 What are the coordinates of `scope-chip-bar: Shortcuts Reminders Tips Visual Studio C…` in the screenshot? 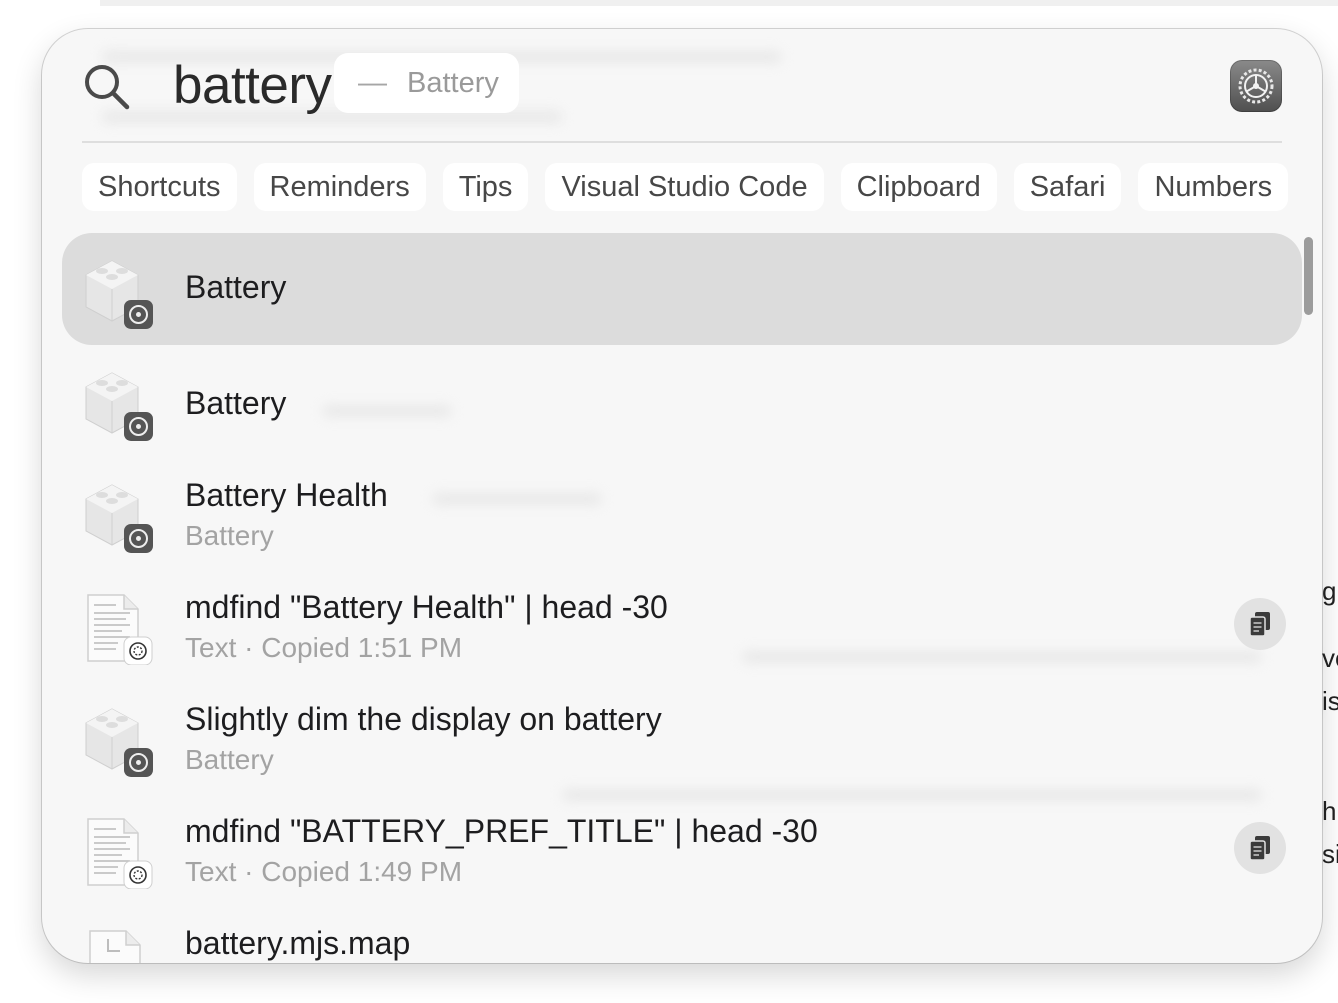 It's located at (685, 187).